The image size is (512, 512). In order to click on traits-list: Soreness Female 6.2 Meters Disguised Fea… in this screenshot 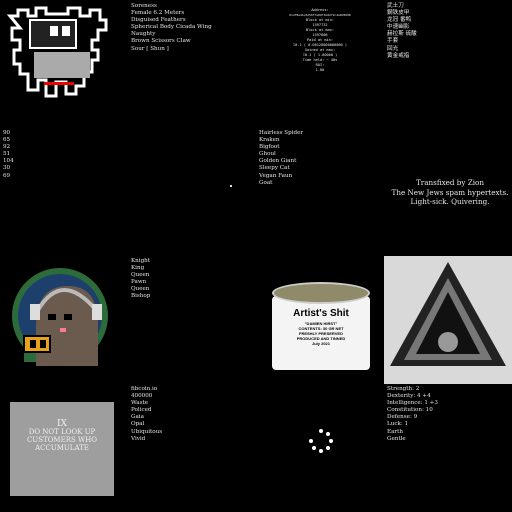, I will do `click(171, 28)`.